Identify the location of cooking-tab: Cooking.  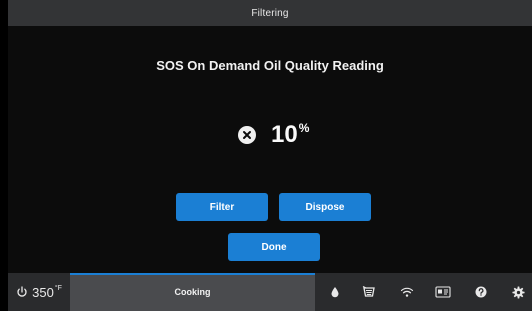
(192, 292).